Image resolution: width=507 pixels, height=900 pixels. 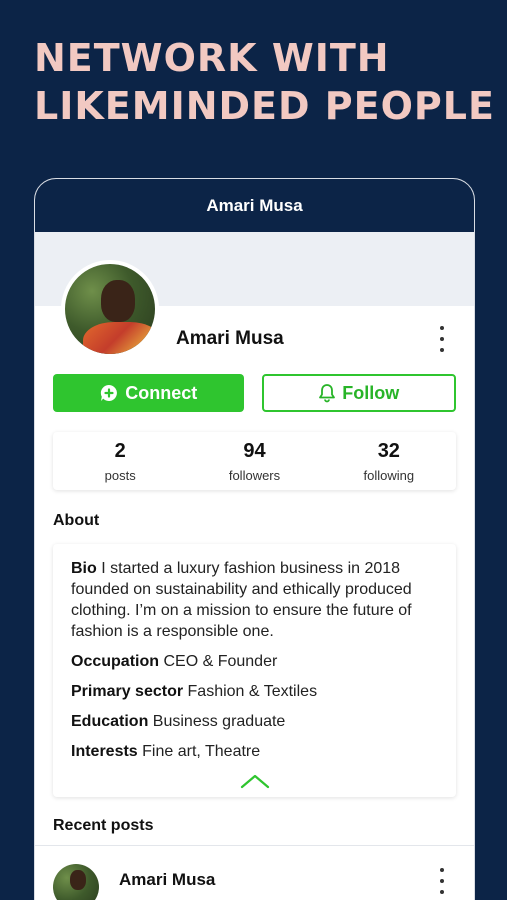 I want to click on bio-label: Bio, so click(x=84, y=568).